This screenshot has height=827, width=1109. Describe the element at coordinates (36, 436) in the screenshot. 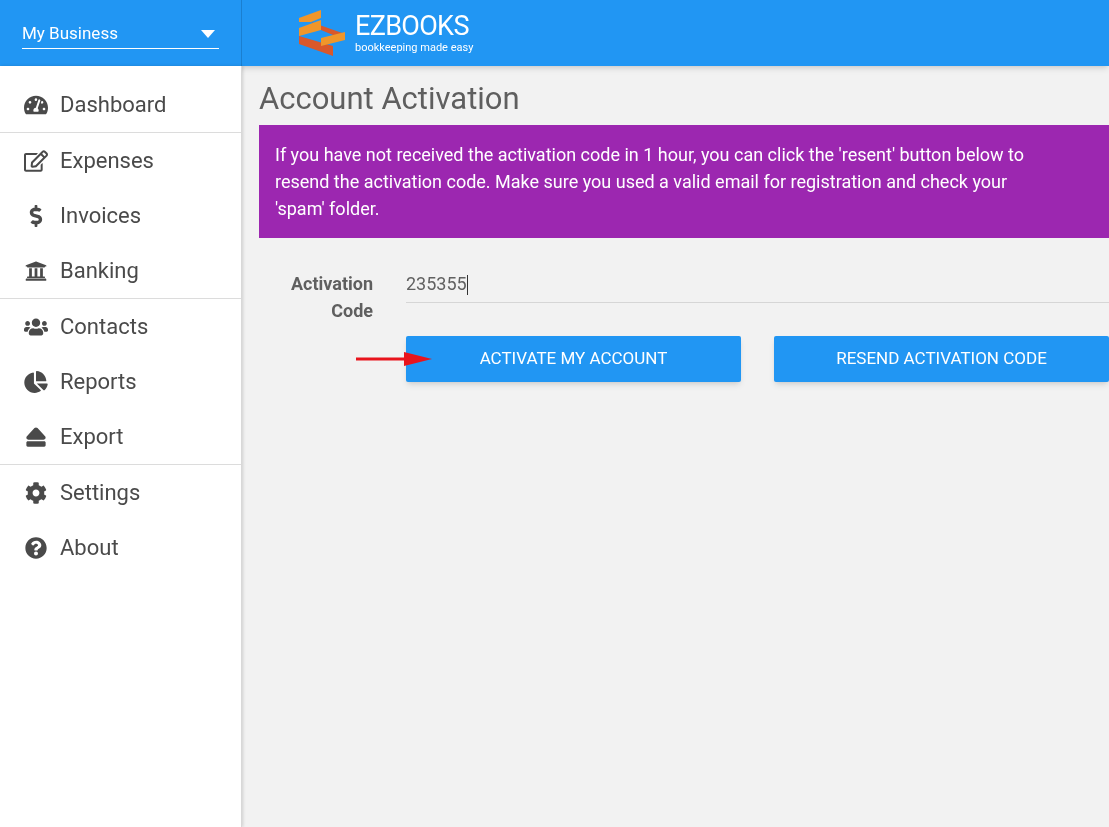

I see `eject-icon` at that location.